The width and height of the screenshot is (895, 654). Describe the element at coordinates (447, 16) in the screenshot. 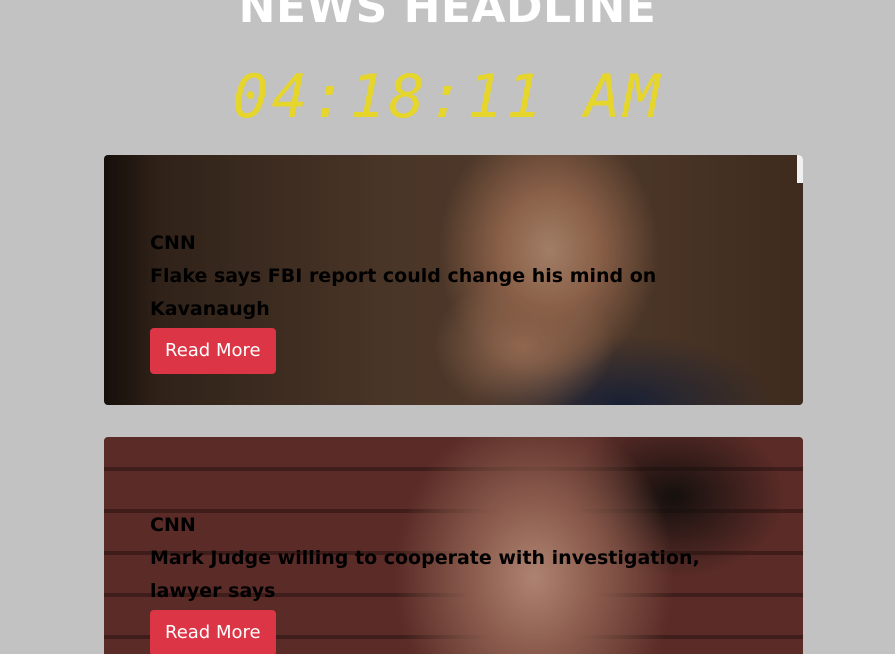

I see `page-title: NEWS HEADLINE` at that location.